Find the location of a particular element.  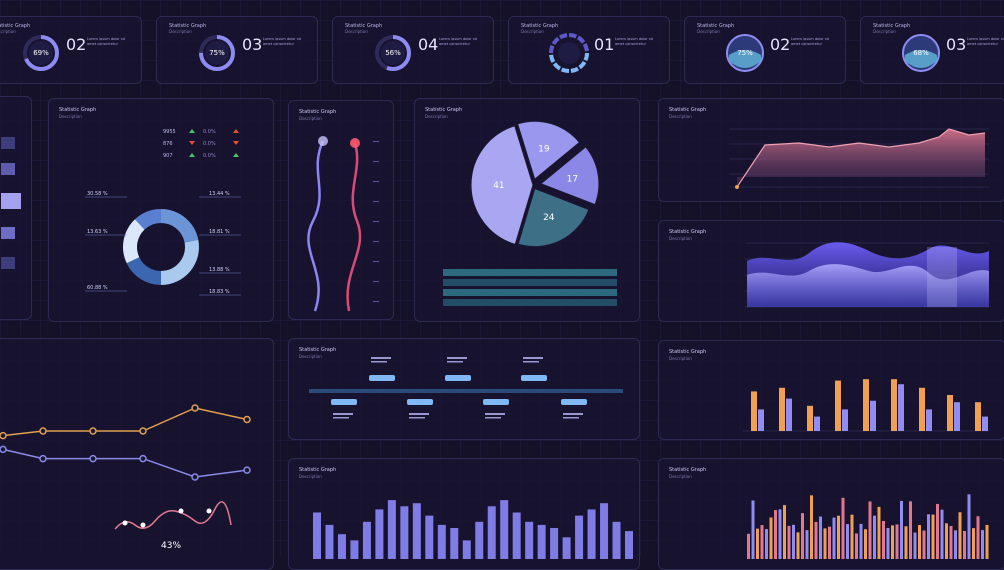

pie-label: 41 is located at coordinates (498, 186).